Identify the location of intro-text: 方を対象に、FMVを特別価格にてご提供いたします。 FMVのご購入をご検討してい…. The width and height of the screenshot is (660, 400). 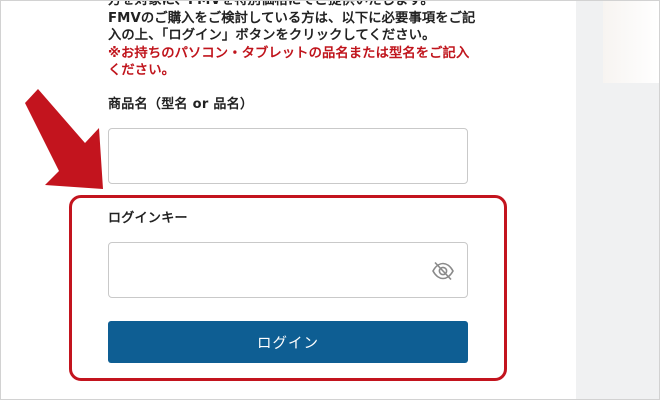
(298, 40).